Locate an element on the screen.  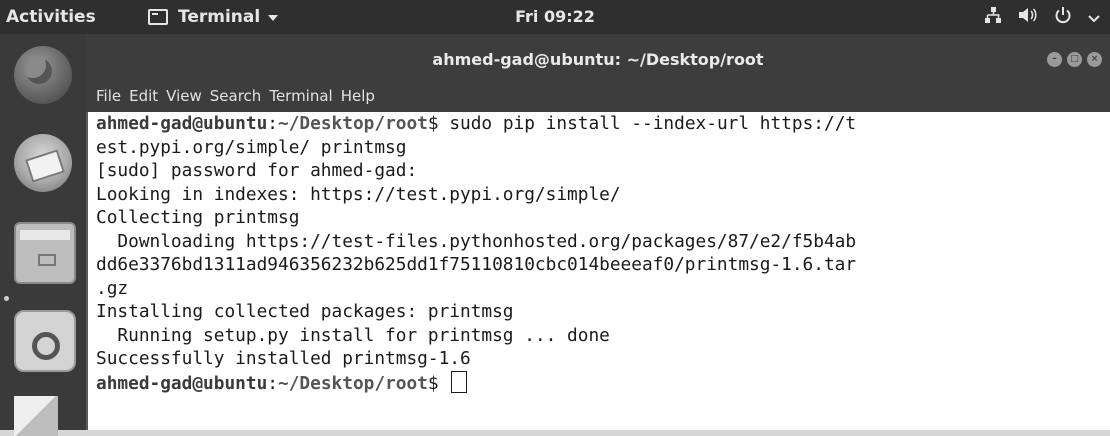
system-tray is located at coordinates (1042, 17).